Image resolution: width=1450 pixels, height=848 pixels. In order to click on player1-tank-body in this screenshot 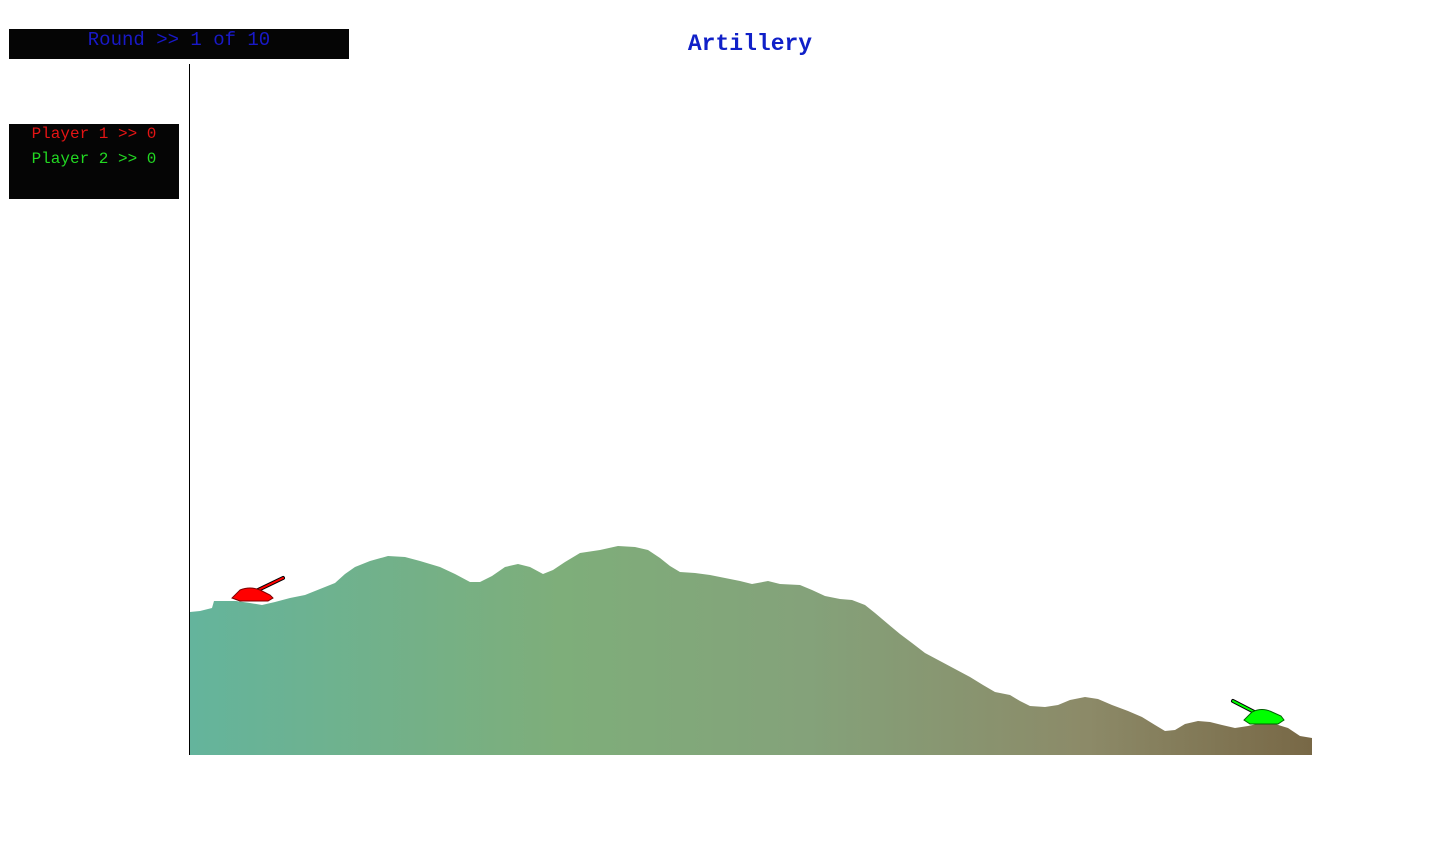, I will do `click(252, 594)`.